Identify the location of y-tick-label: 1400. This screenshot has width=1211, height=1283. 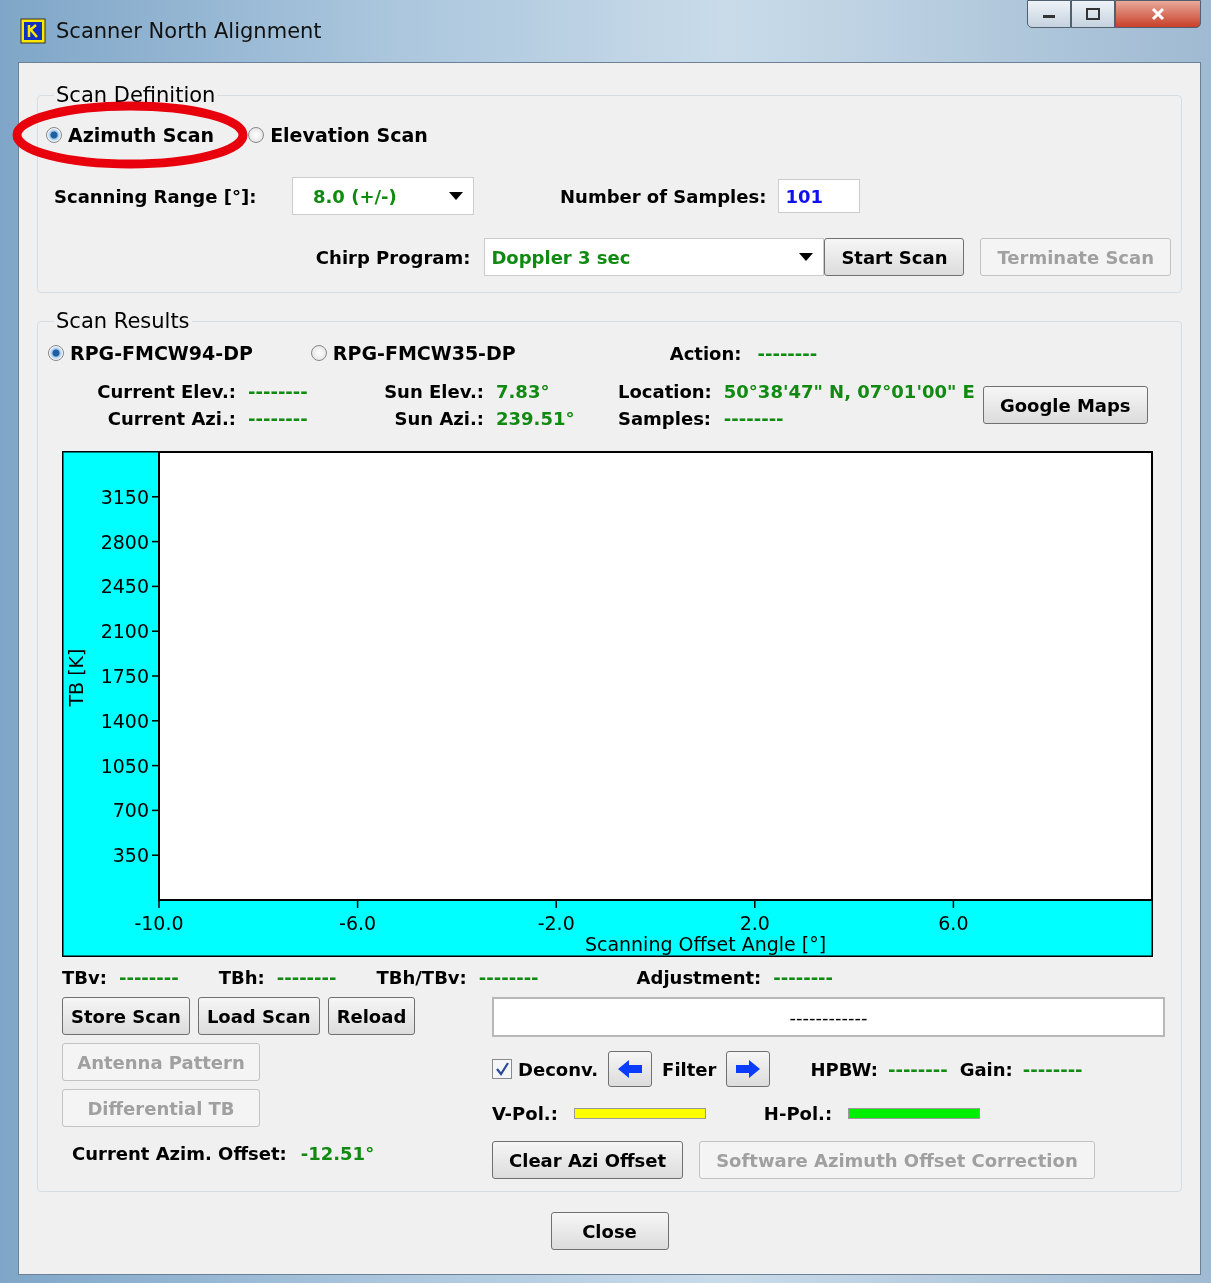
(124, 720).